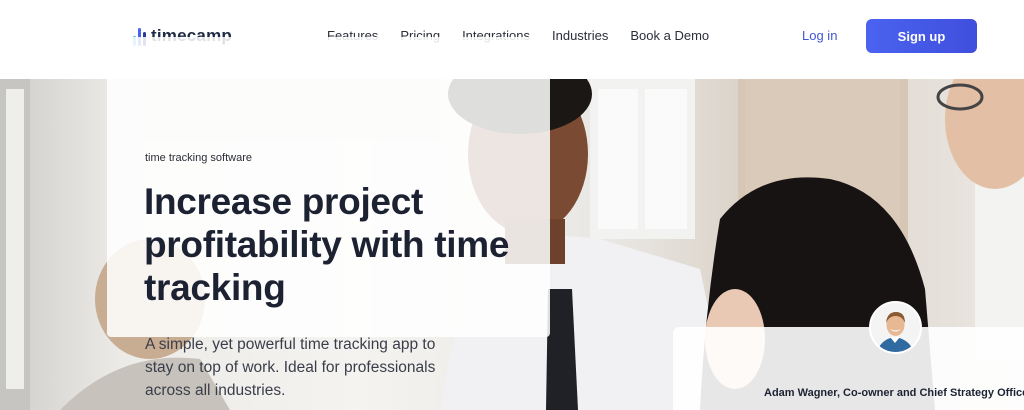 This screenshot has height=410, width=1024. Describe the element at coordinates (819, 35) in the screenshot. I see `login-link: Log in` at that location.